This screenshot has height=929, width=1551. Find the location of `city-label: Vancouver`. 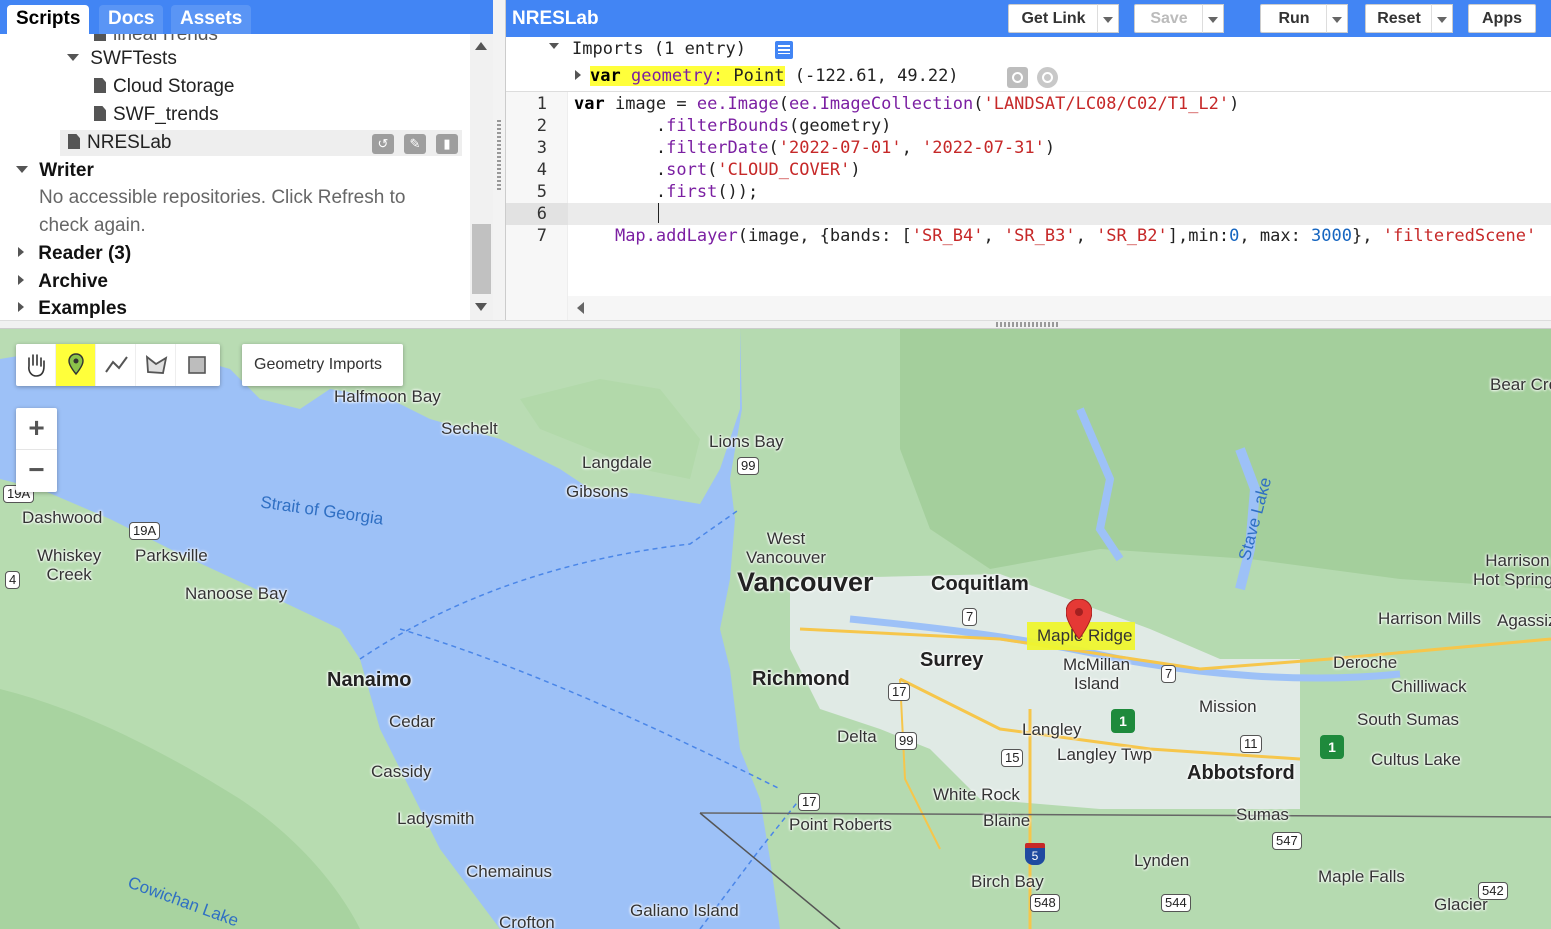

city-label: Vancouver is located at coordinates (805, 582).